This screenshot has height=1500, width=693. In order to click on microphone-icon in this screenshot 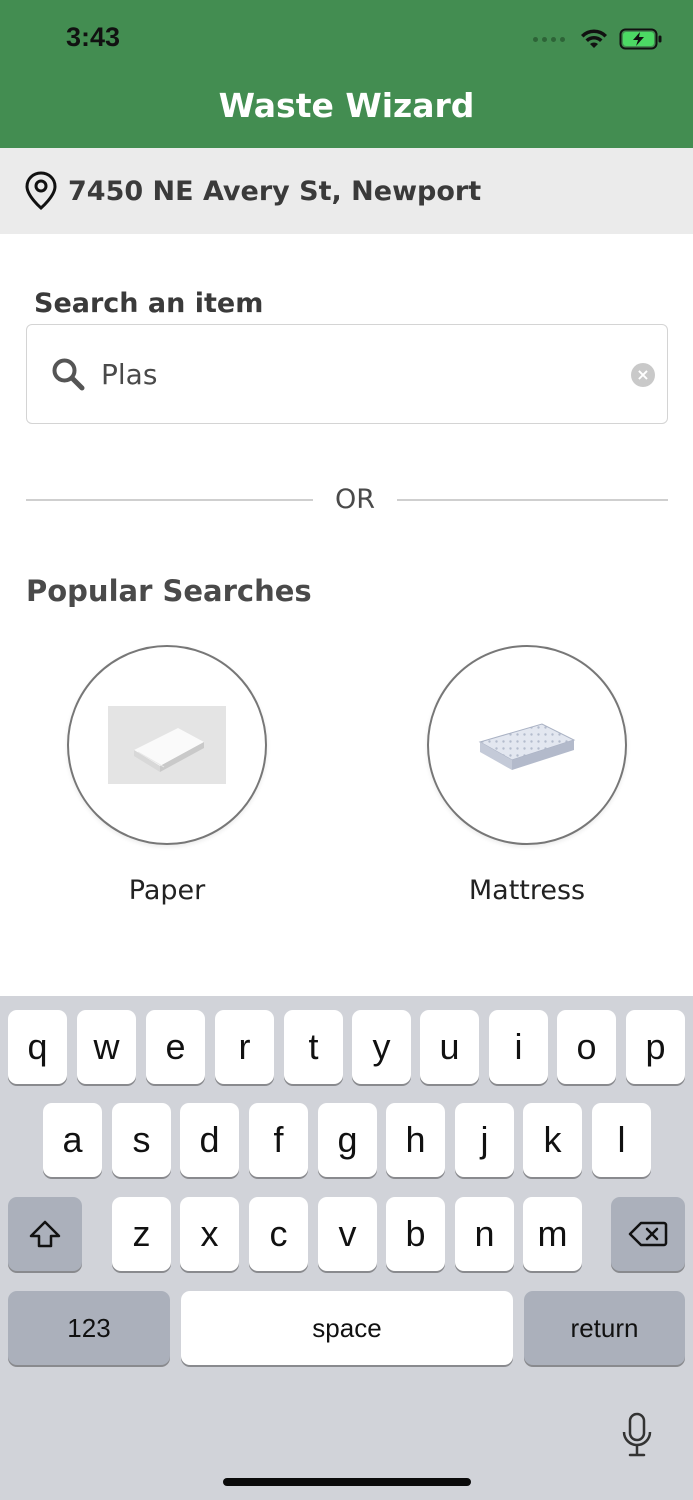, I will do `click(637, 1435)`.